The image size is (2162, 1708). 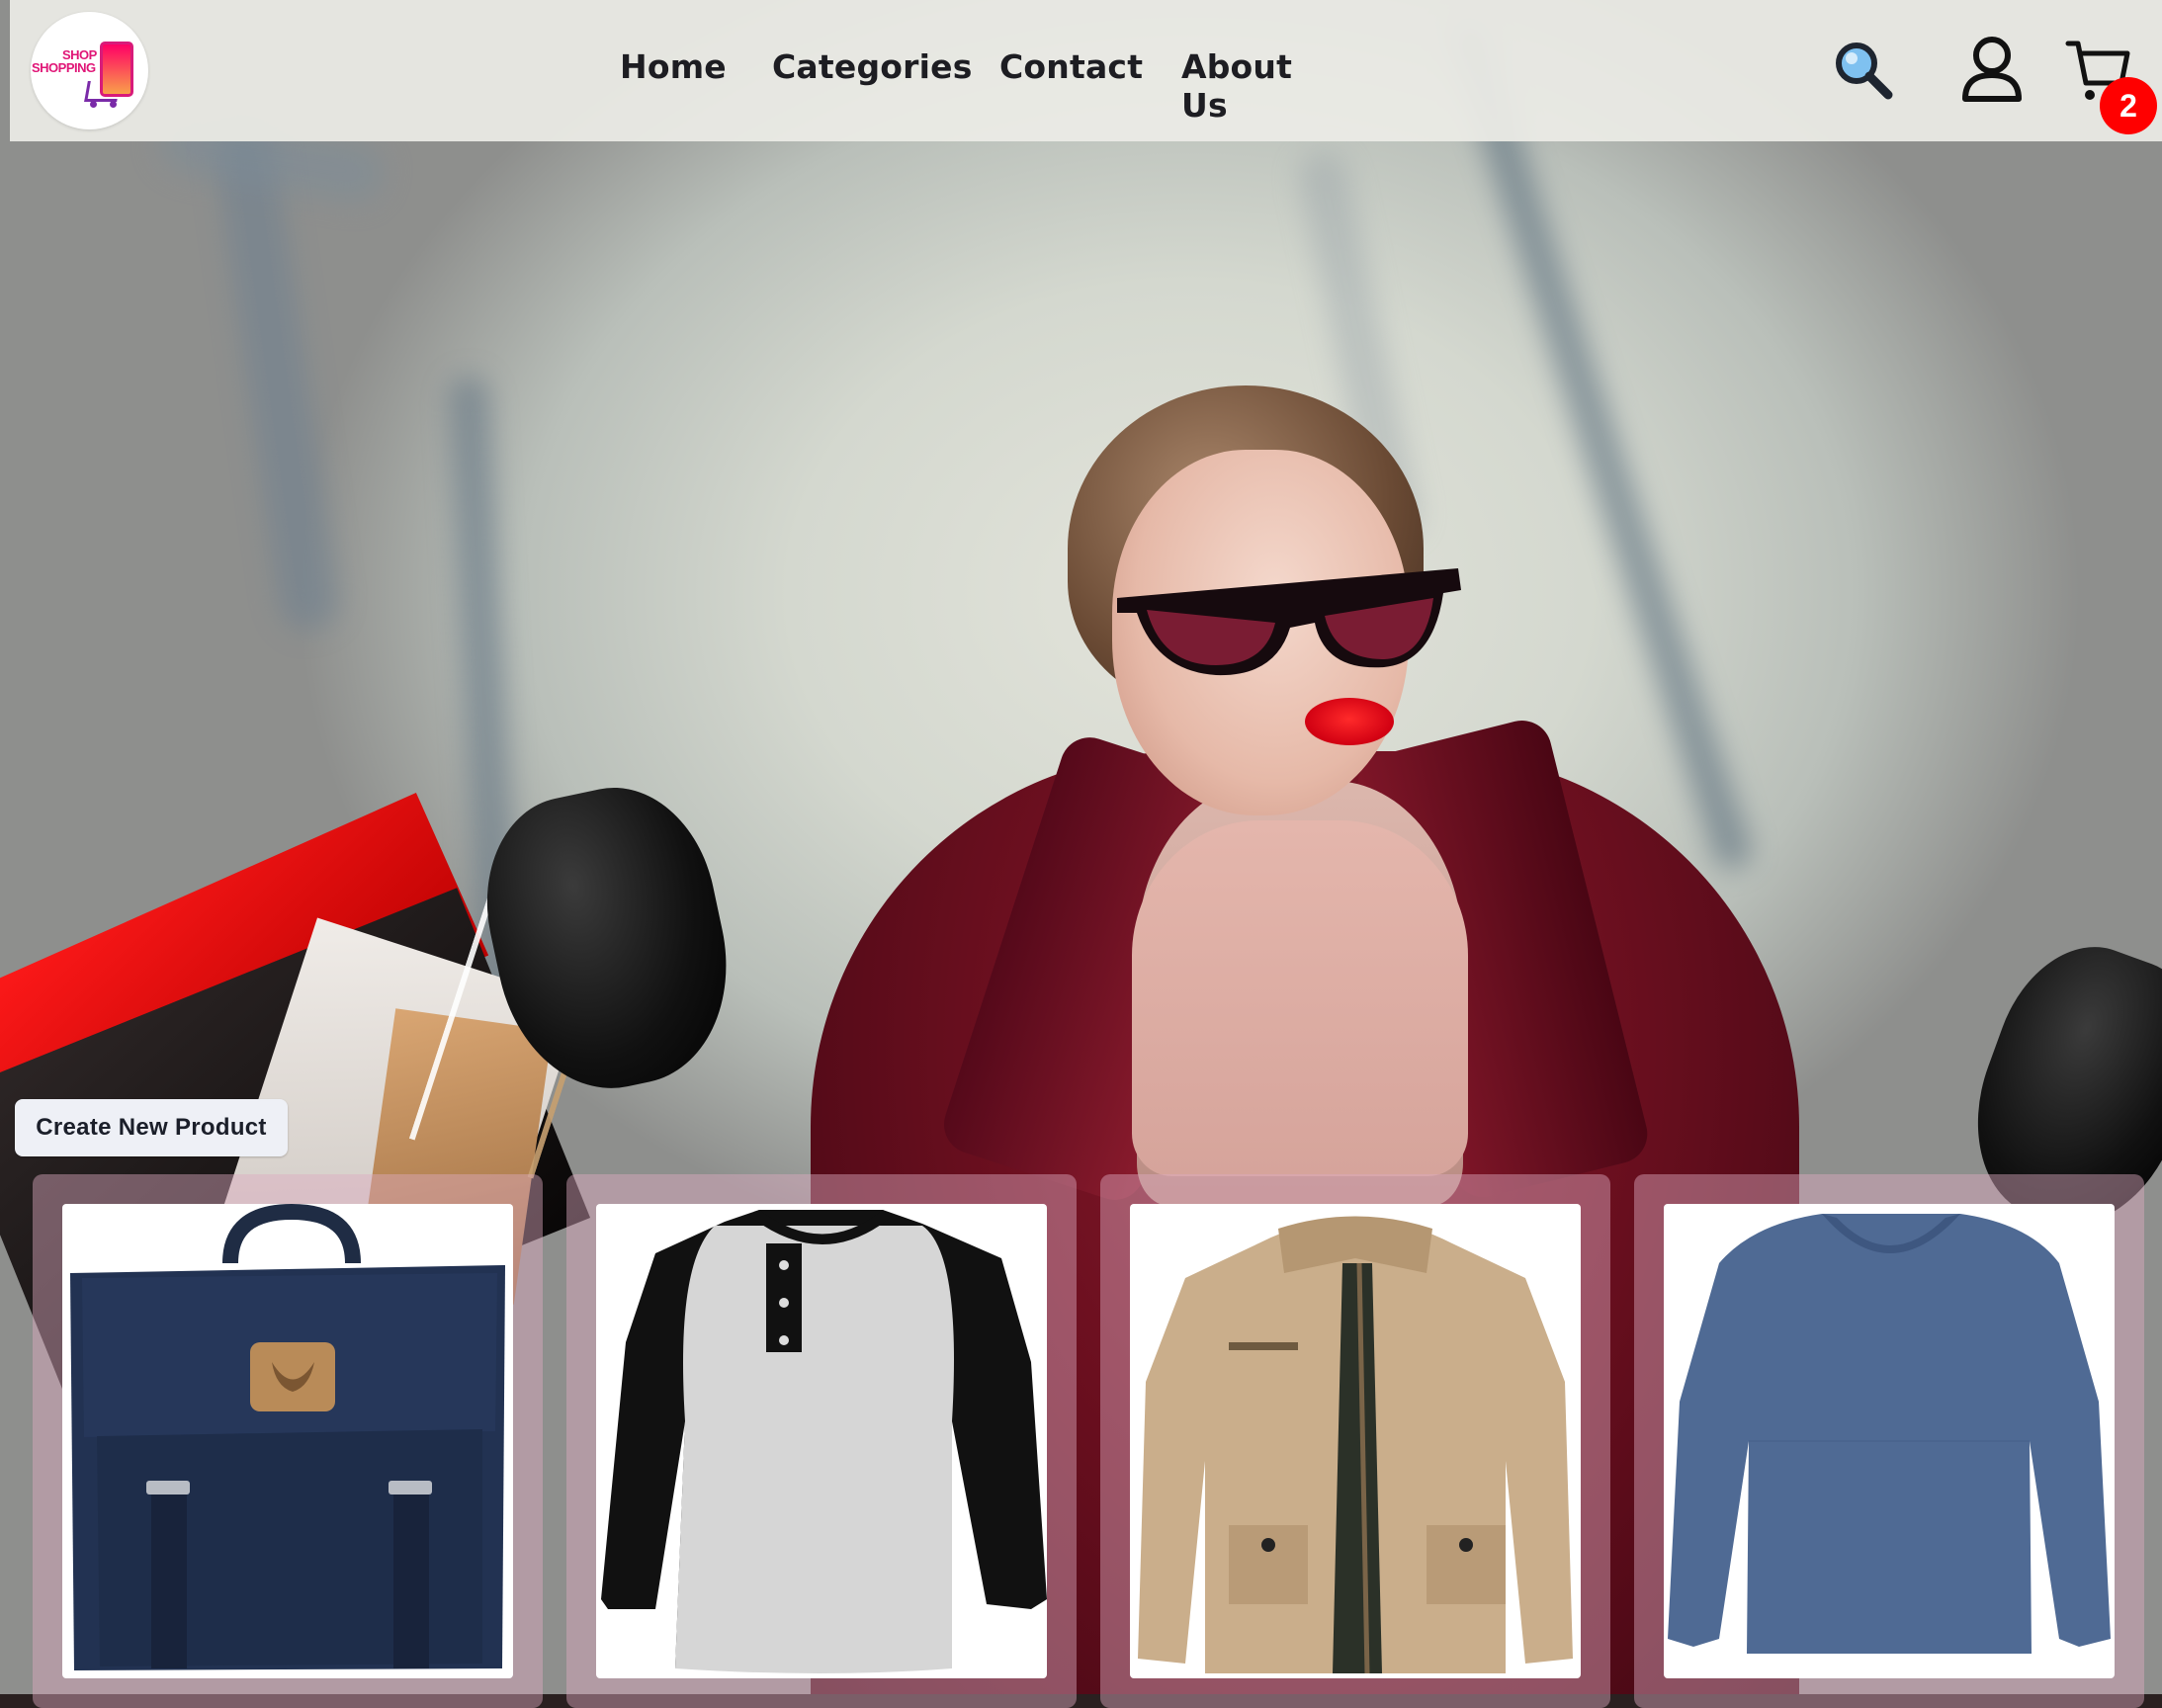 What do you see at coordinates (1236, 86) in the screenshot?
I see `nav-about-us: About Us` at bounding box center [1236, 86].